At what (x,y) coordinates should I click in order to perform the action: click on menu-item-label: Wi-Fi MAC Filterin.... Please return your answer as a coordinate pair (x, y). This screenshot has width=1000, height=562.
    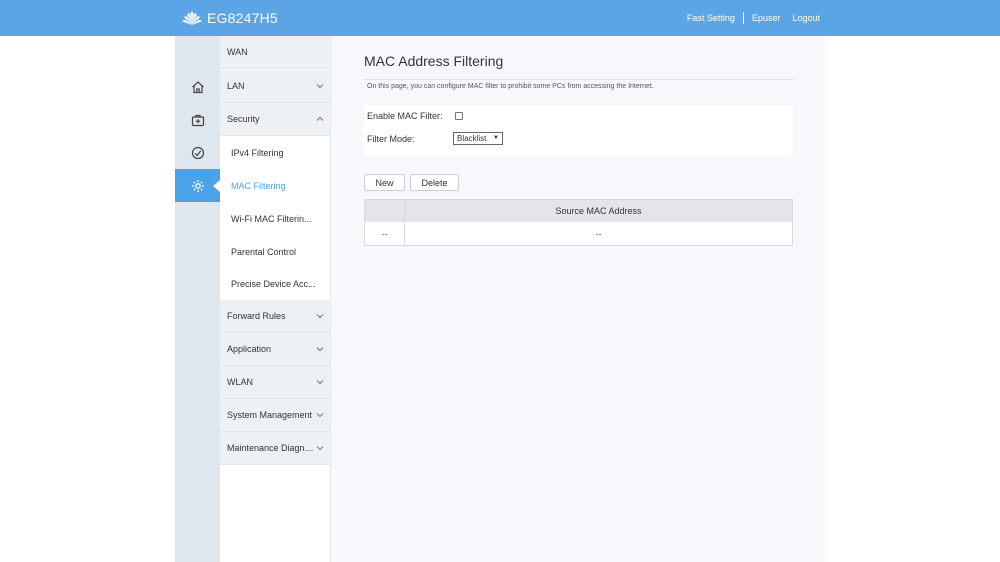
    Looking at the image, I should click on (271, 218).